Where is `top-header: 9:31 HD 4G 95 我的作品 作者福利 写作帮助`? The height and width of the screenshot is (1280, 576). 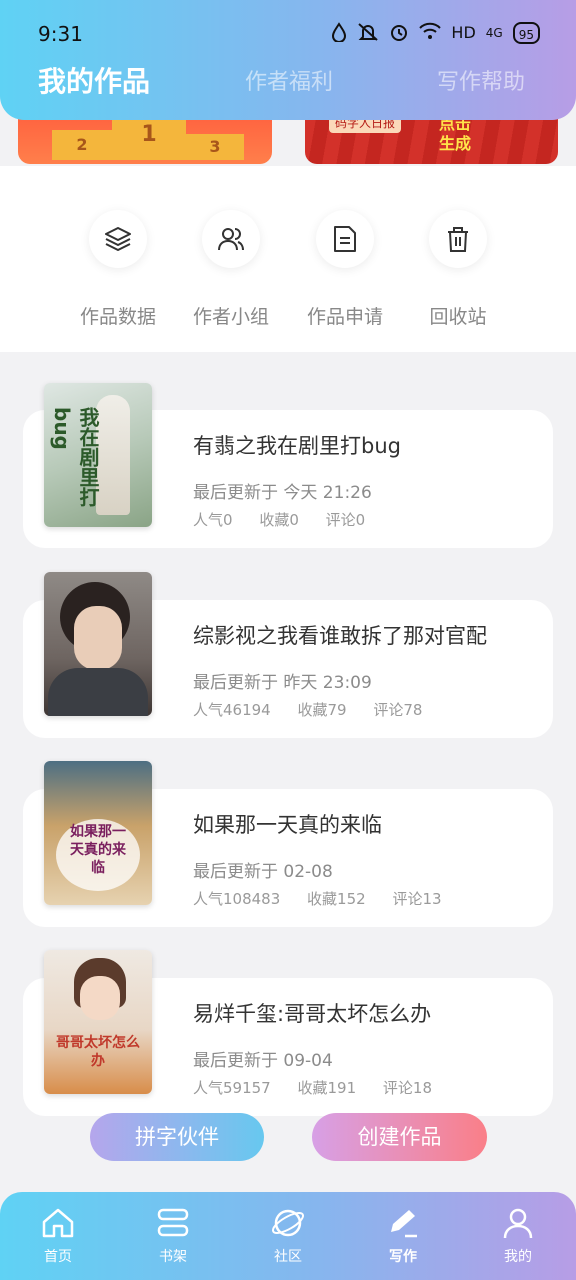
top-header: 9:31 HD 4G 95 我的作品 作者福利 写作帮助 is located at coordinates (288, 60).